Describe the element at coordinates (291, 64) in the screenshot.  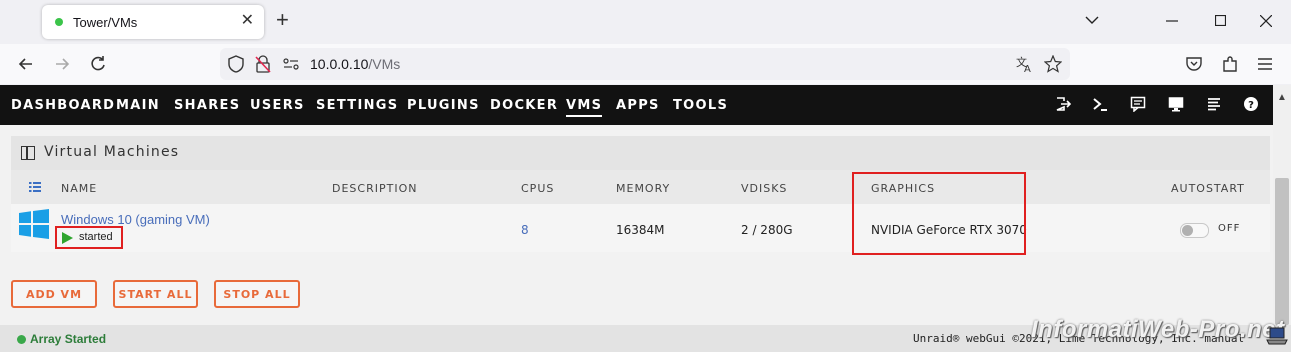
I see `permissions-icon` at that location.